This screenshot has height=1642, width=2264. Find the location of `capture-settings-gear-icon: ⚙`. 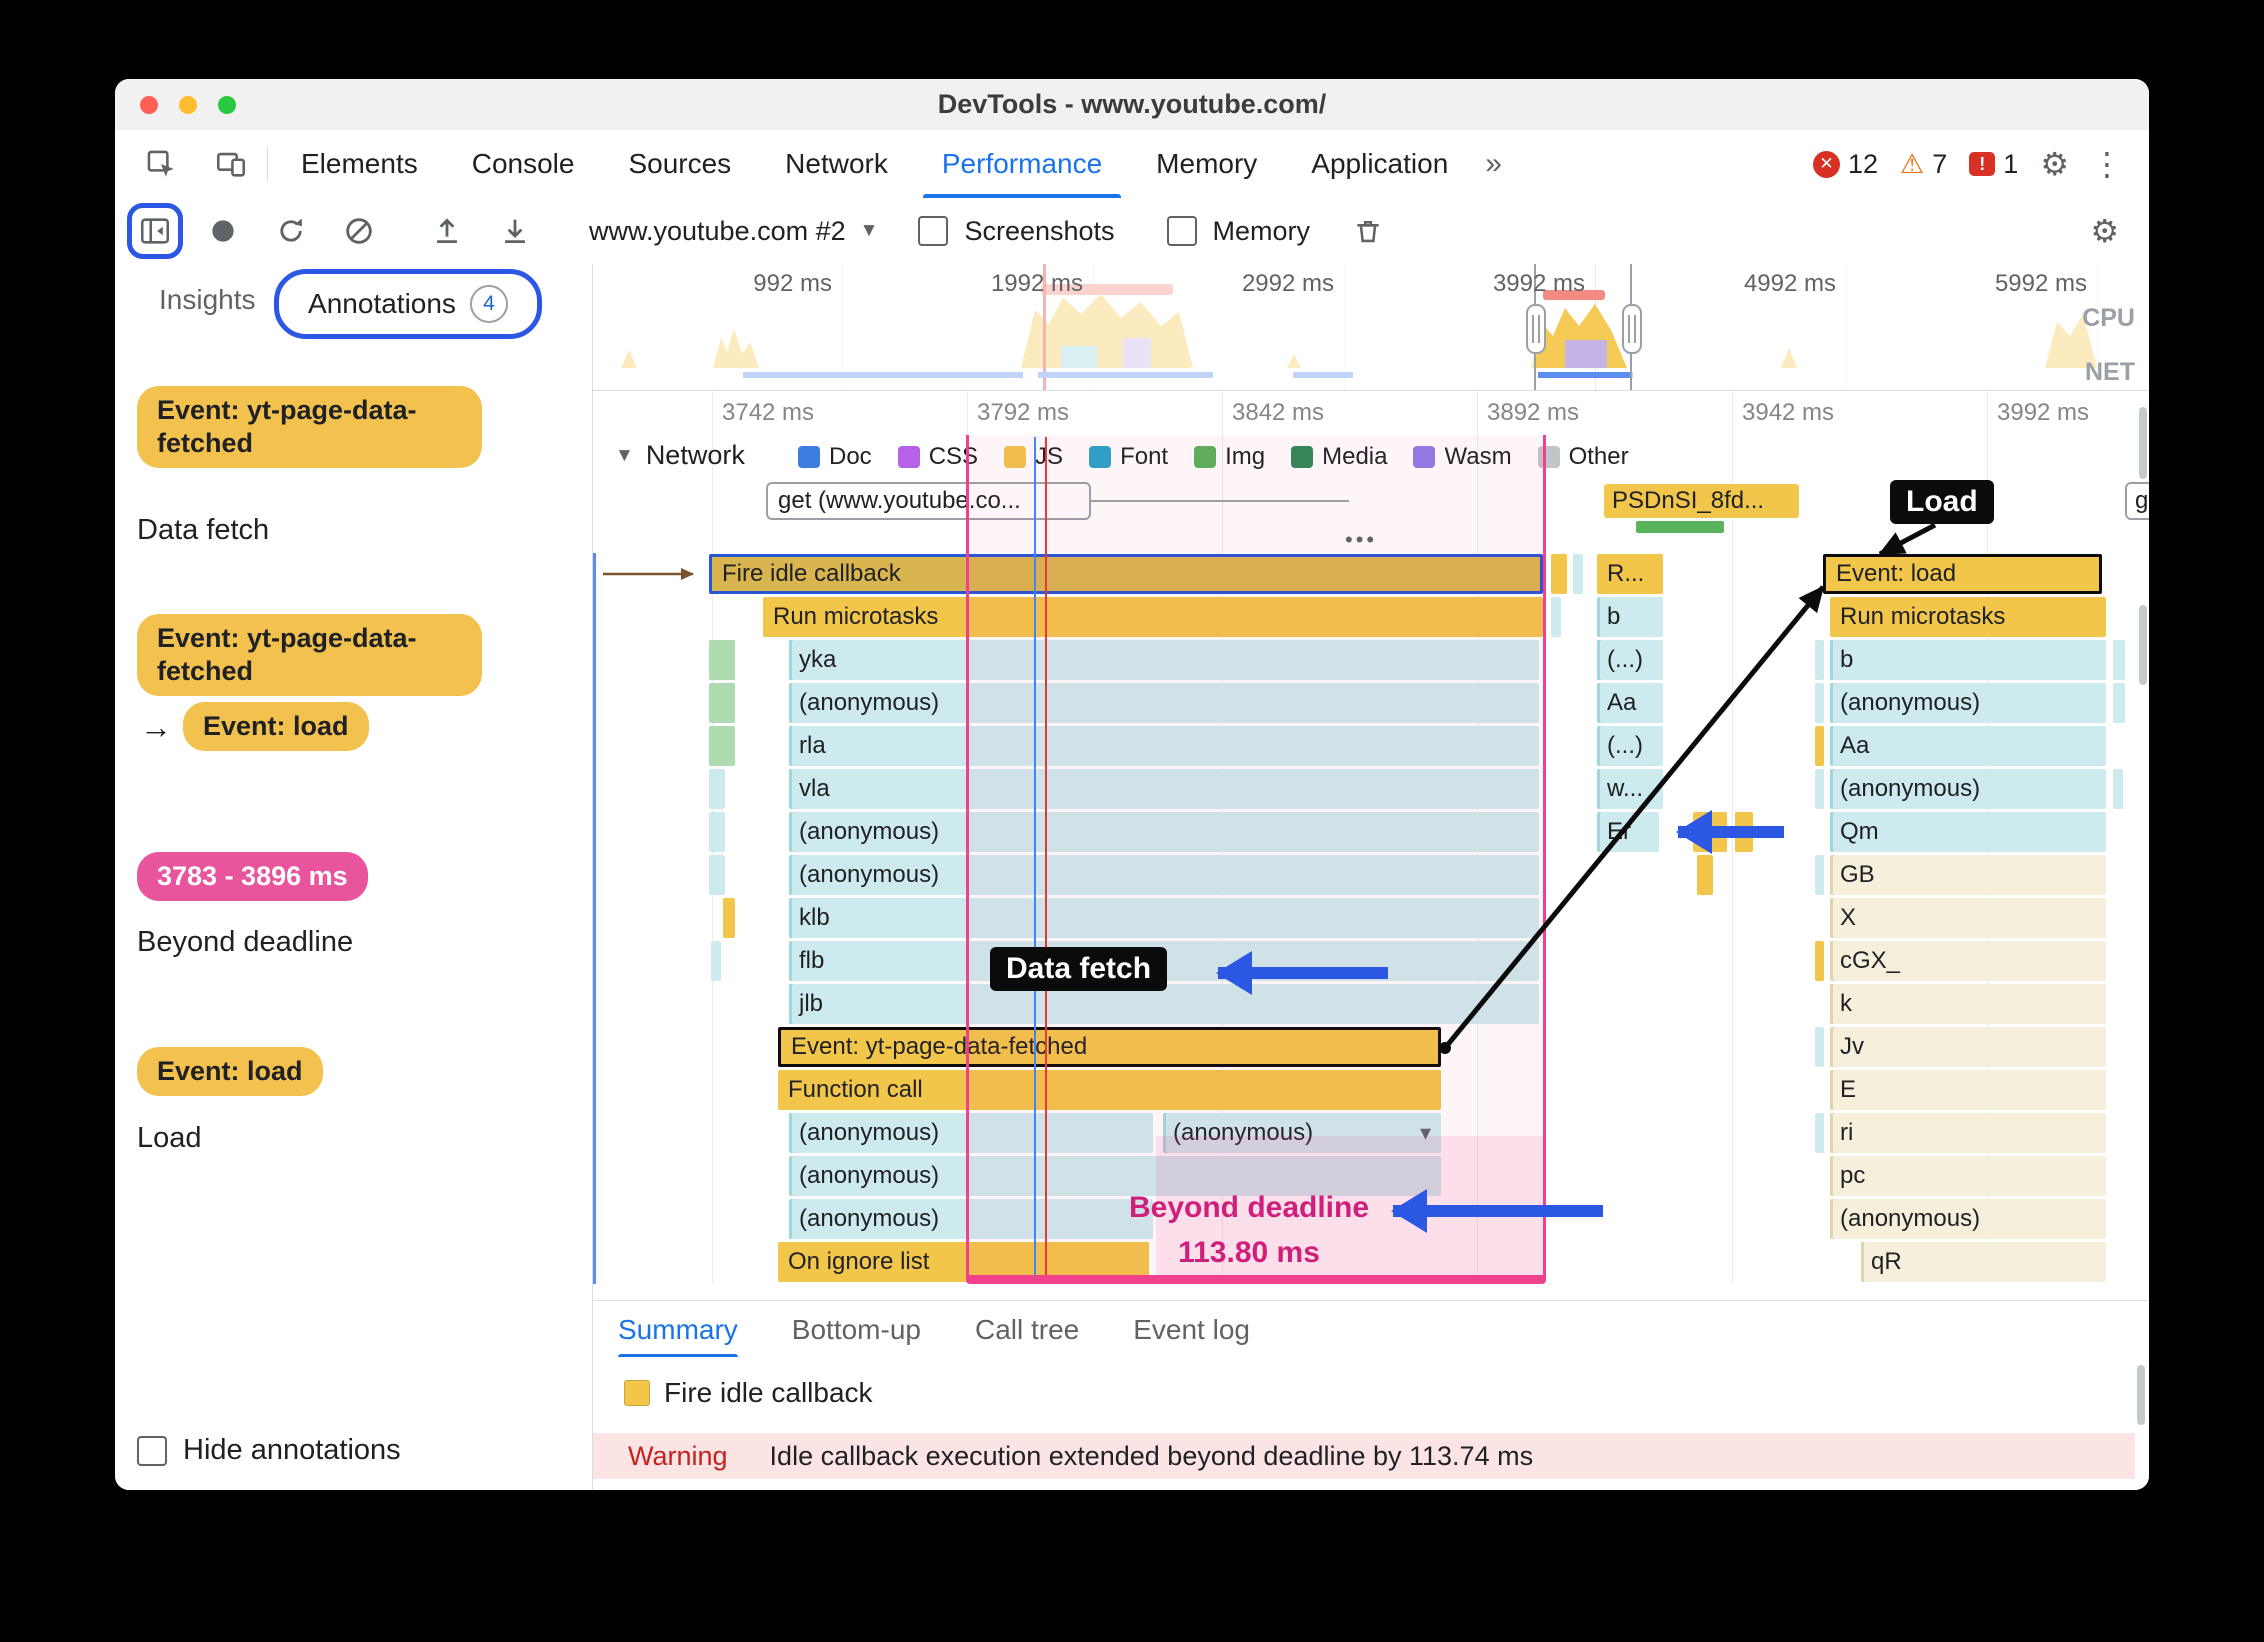

capture-settings-gear-icon: ⚙ is located at coordinates (2104, 231).